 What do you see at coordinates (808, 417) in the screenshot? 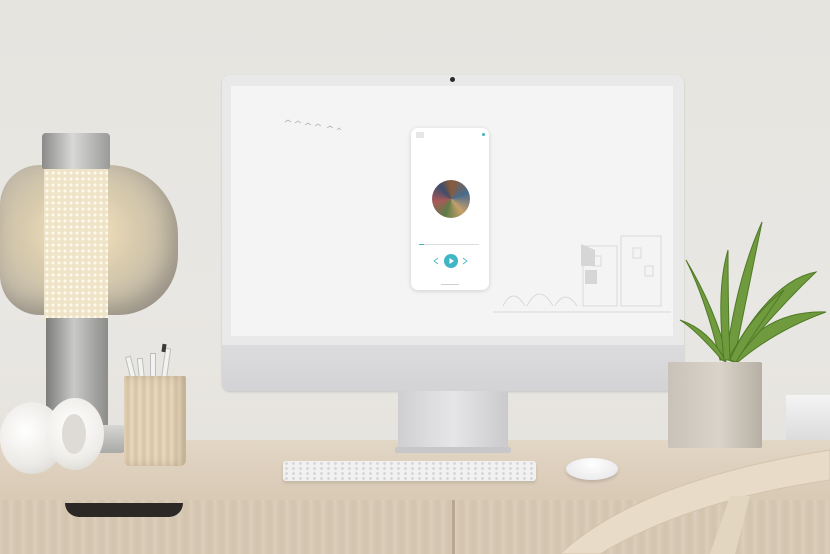
I see `white-box` at bounding box center [808, 417].